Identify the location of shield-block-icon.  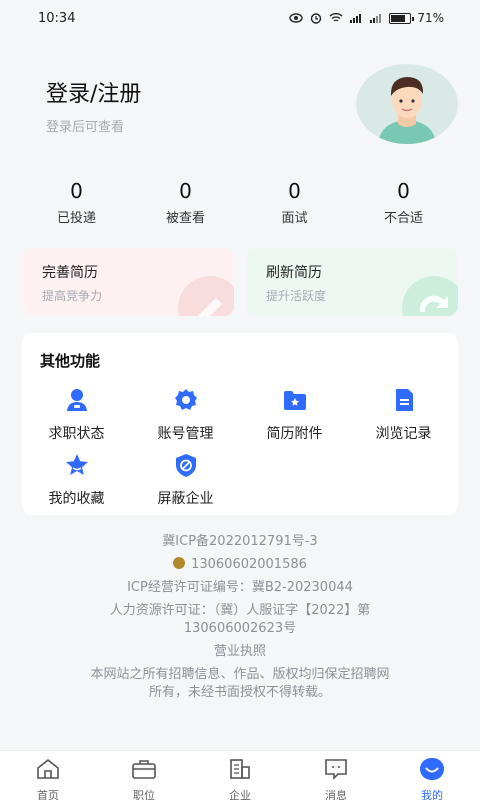
(185, 465).